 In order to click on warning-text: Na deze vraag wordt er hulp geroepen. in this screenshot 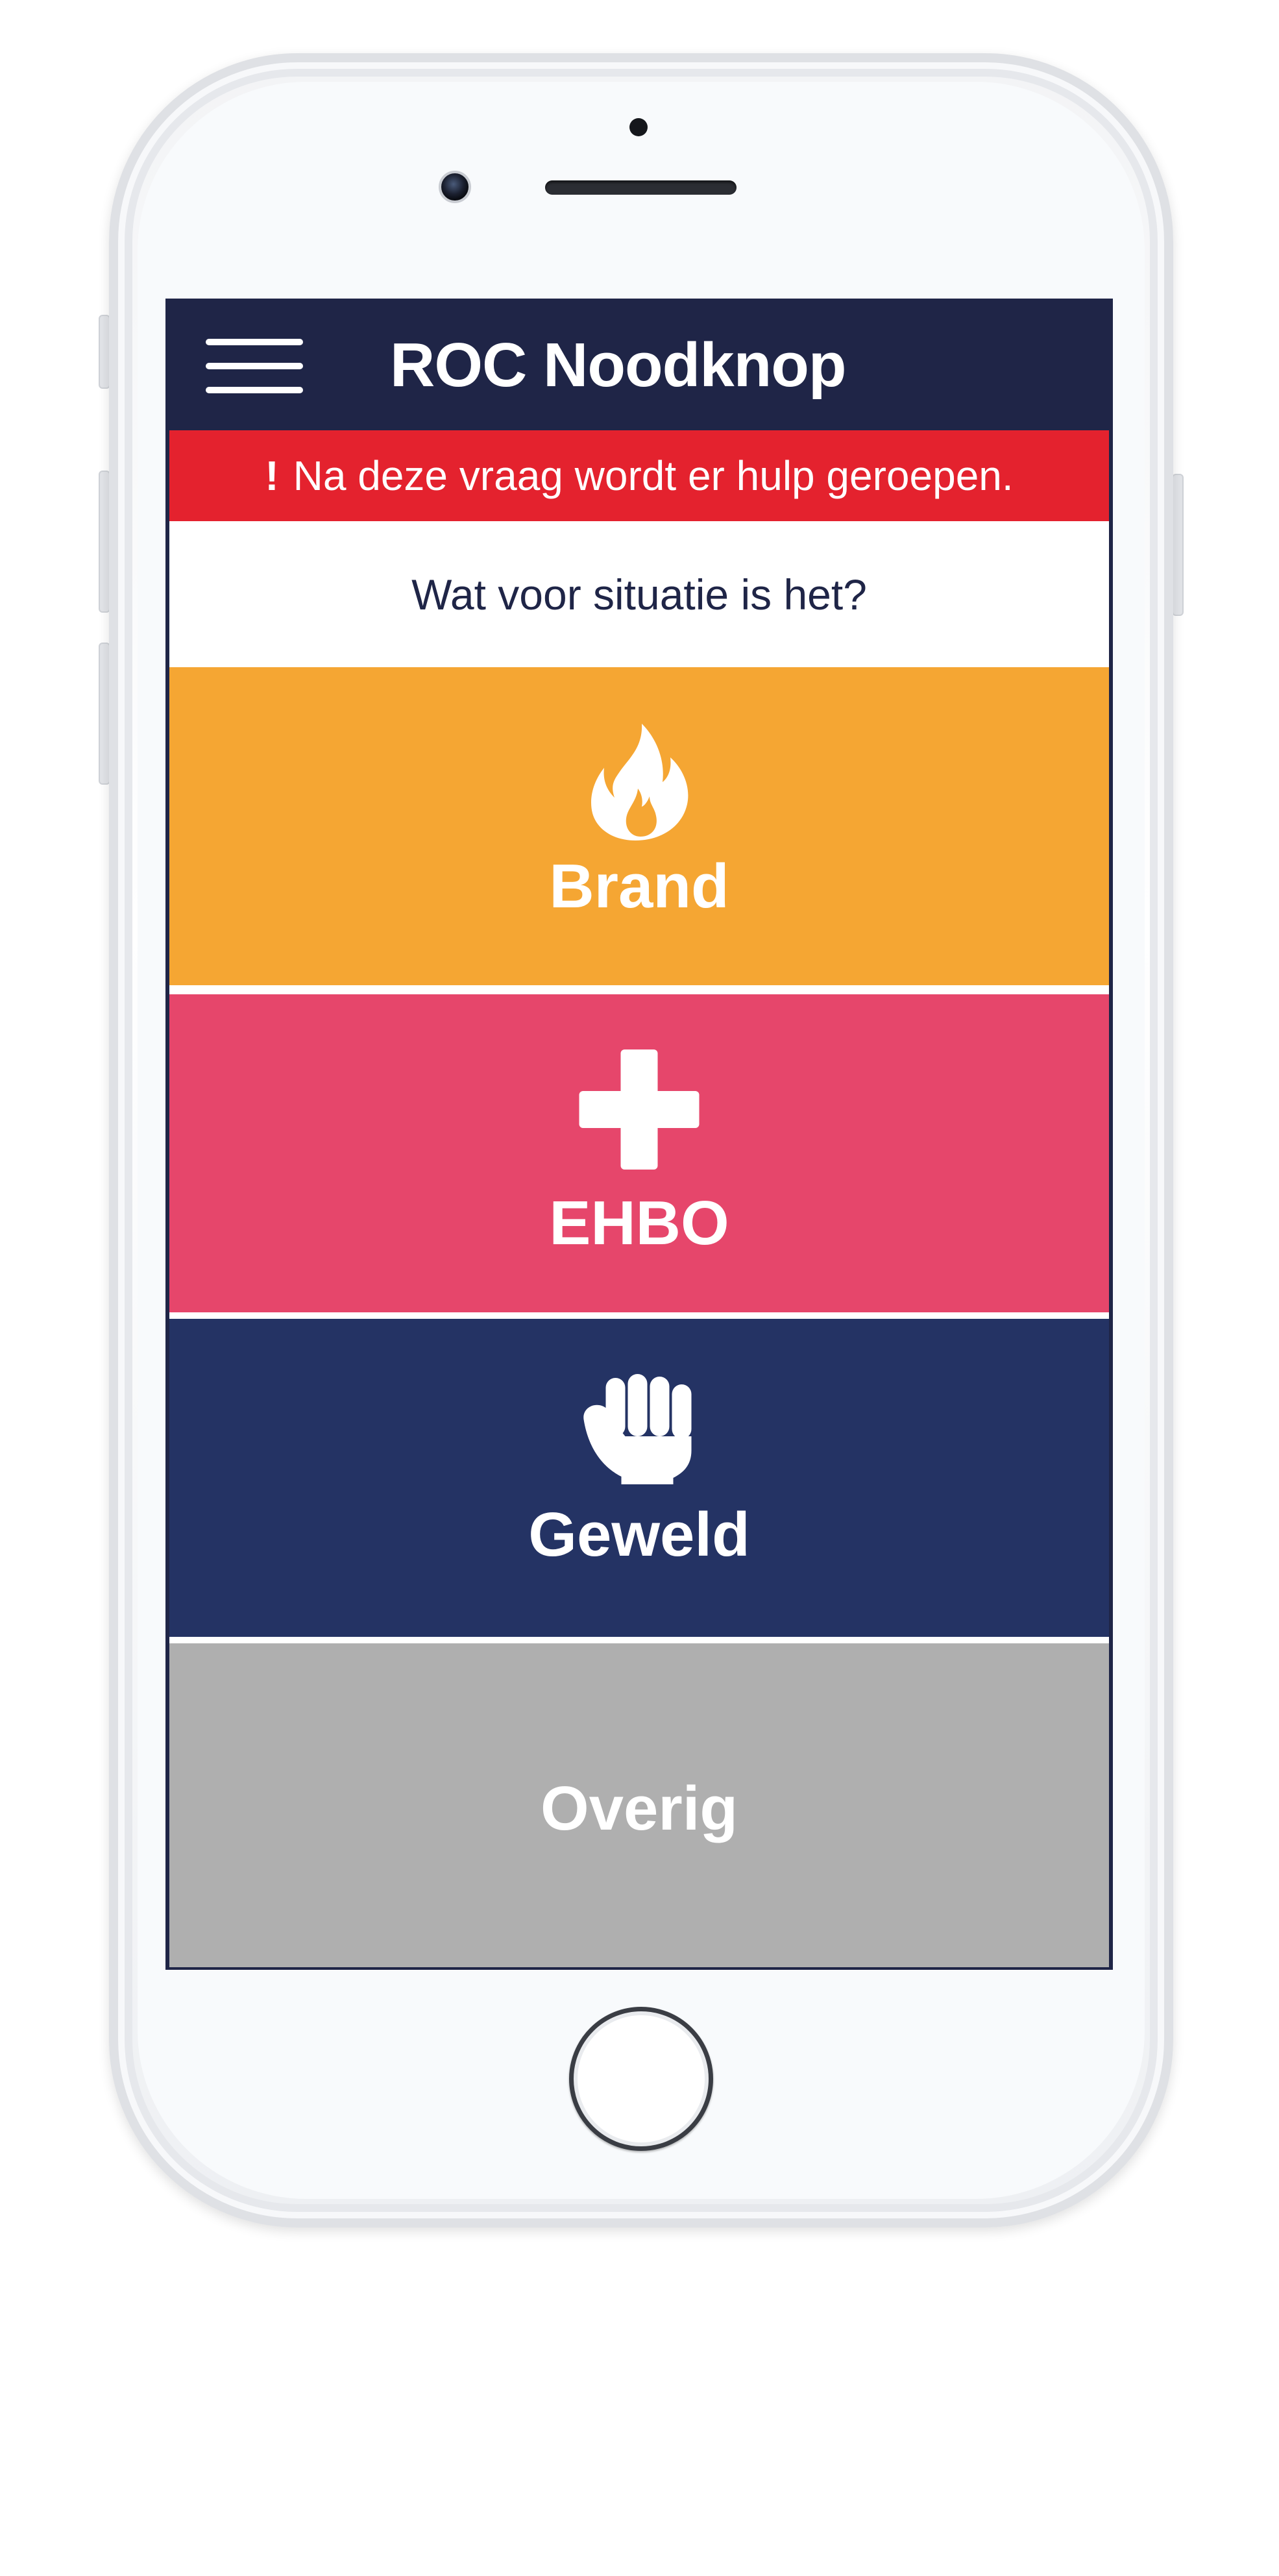, I will do `click(653, 475)`.